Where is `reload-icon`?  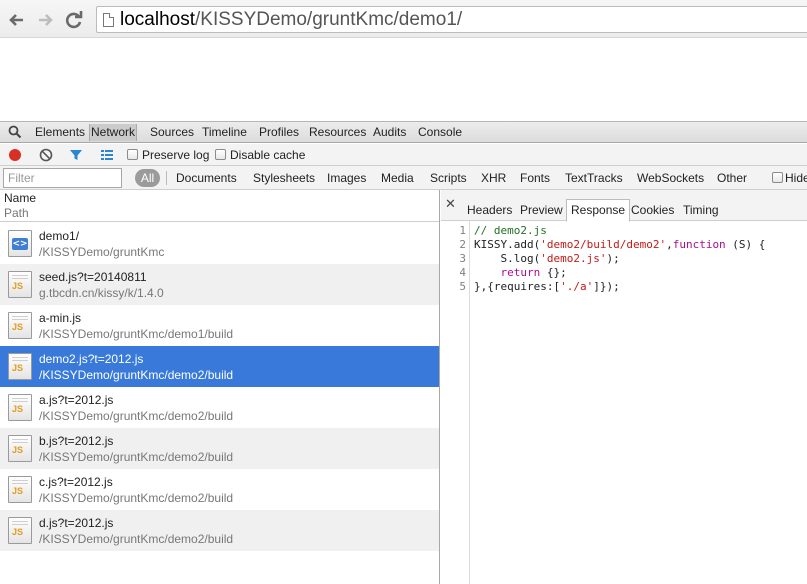
reload-icon is located at coordinates (74, 20).